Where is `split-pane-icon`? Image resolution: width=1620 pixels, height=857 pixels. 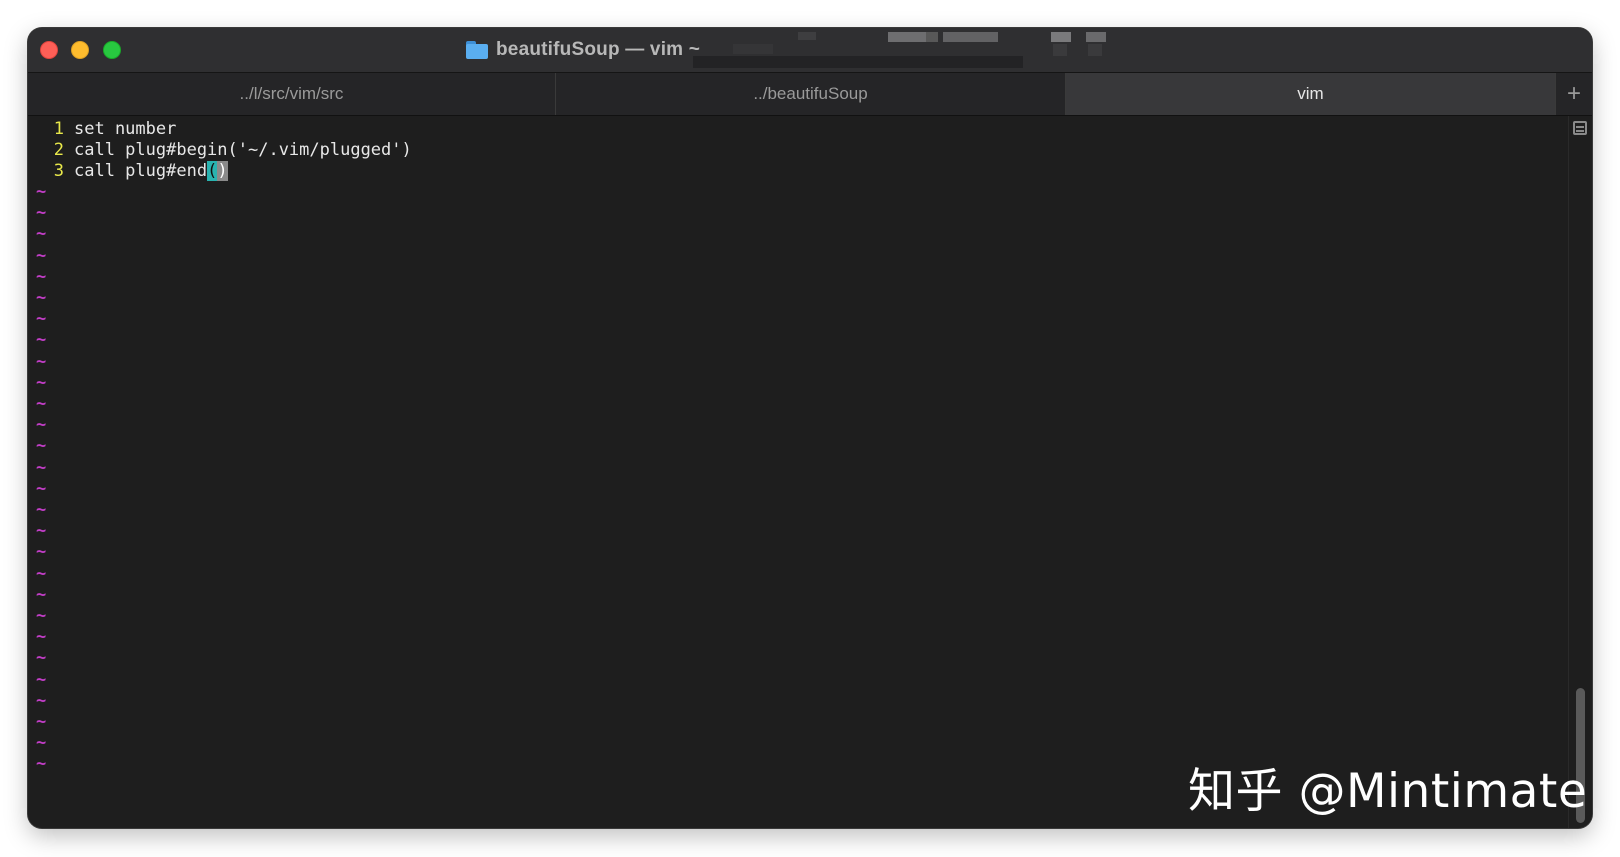
split-pane-icon is located at coordinates (1580, 128).